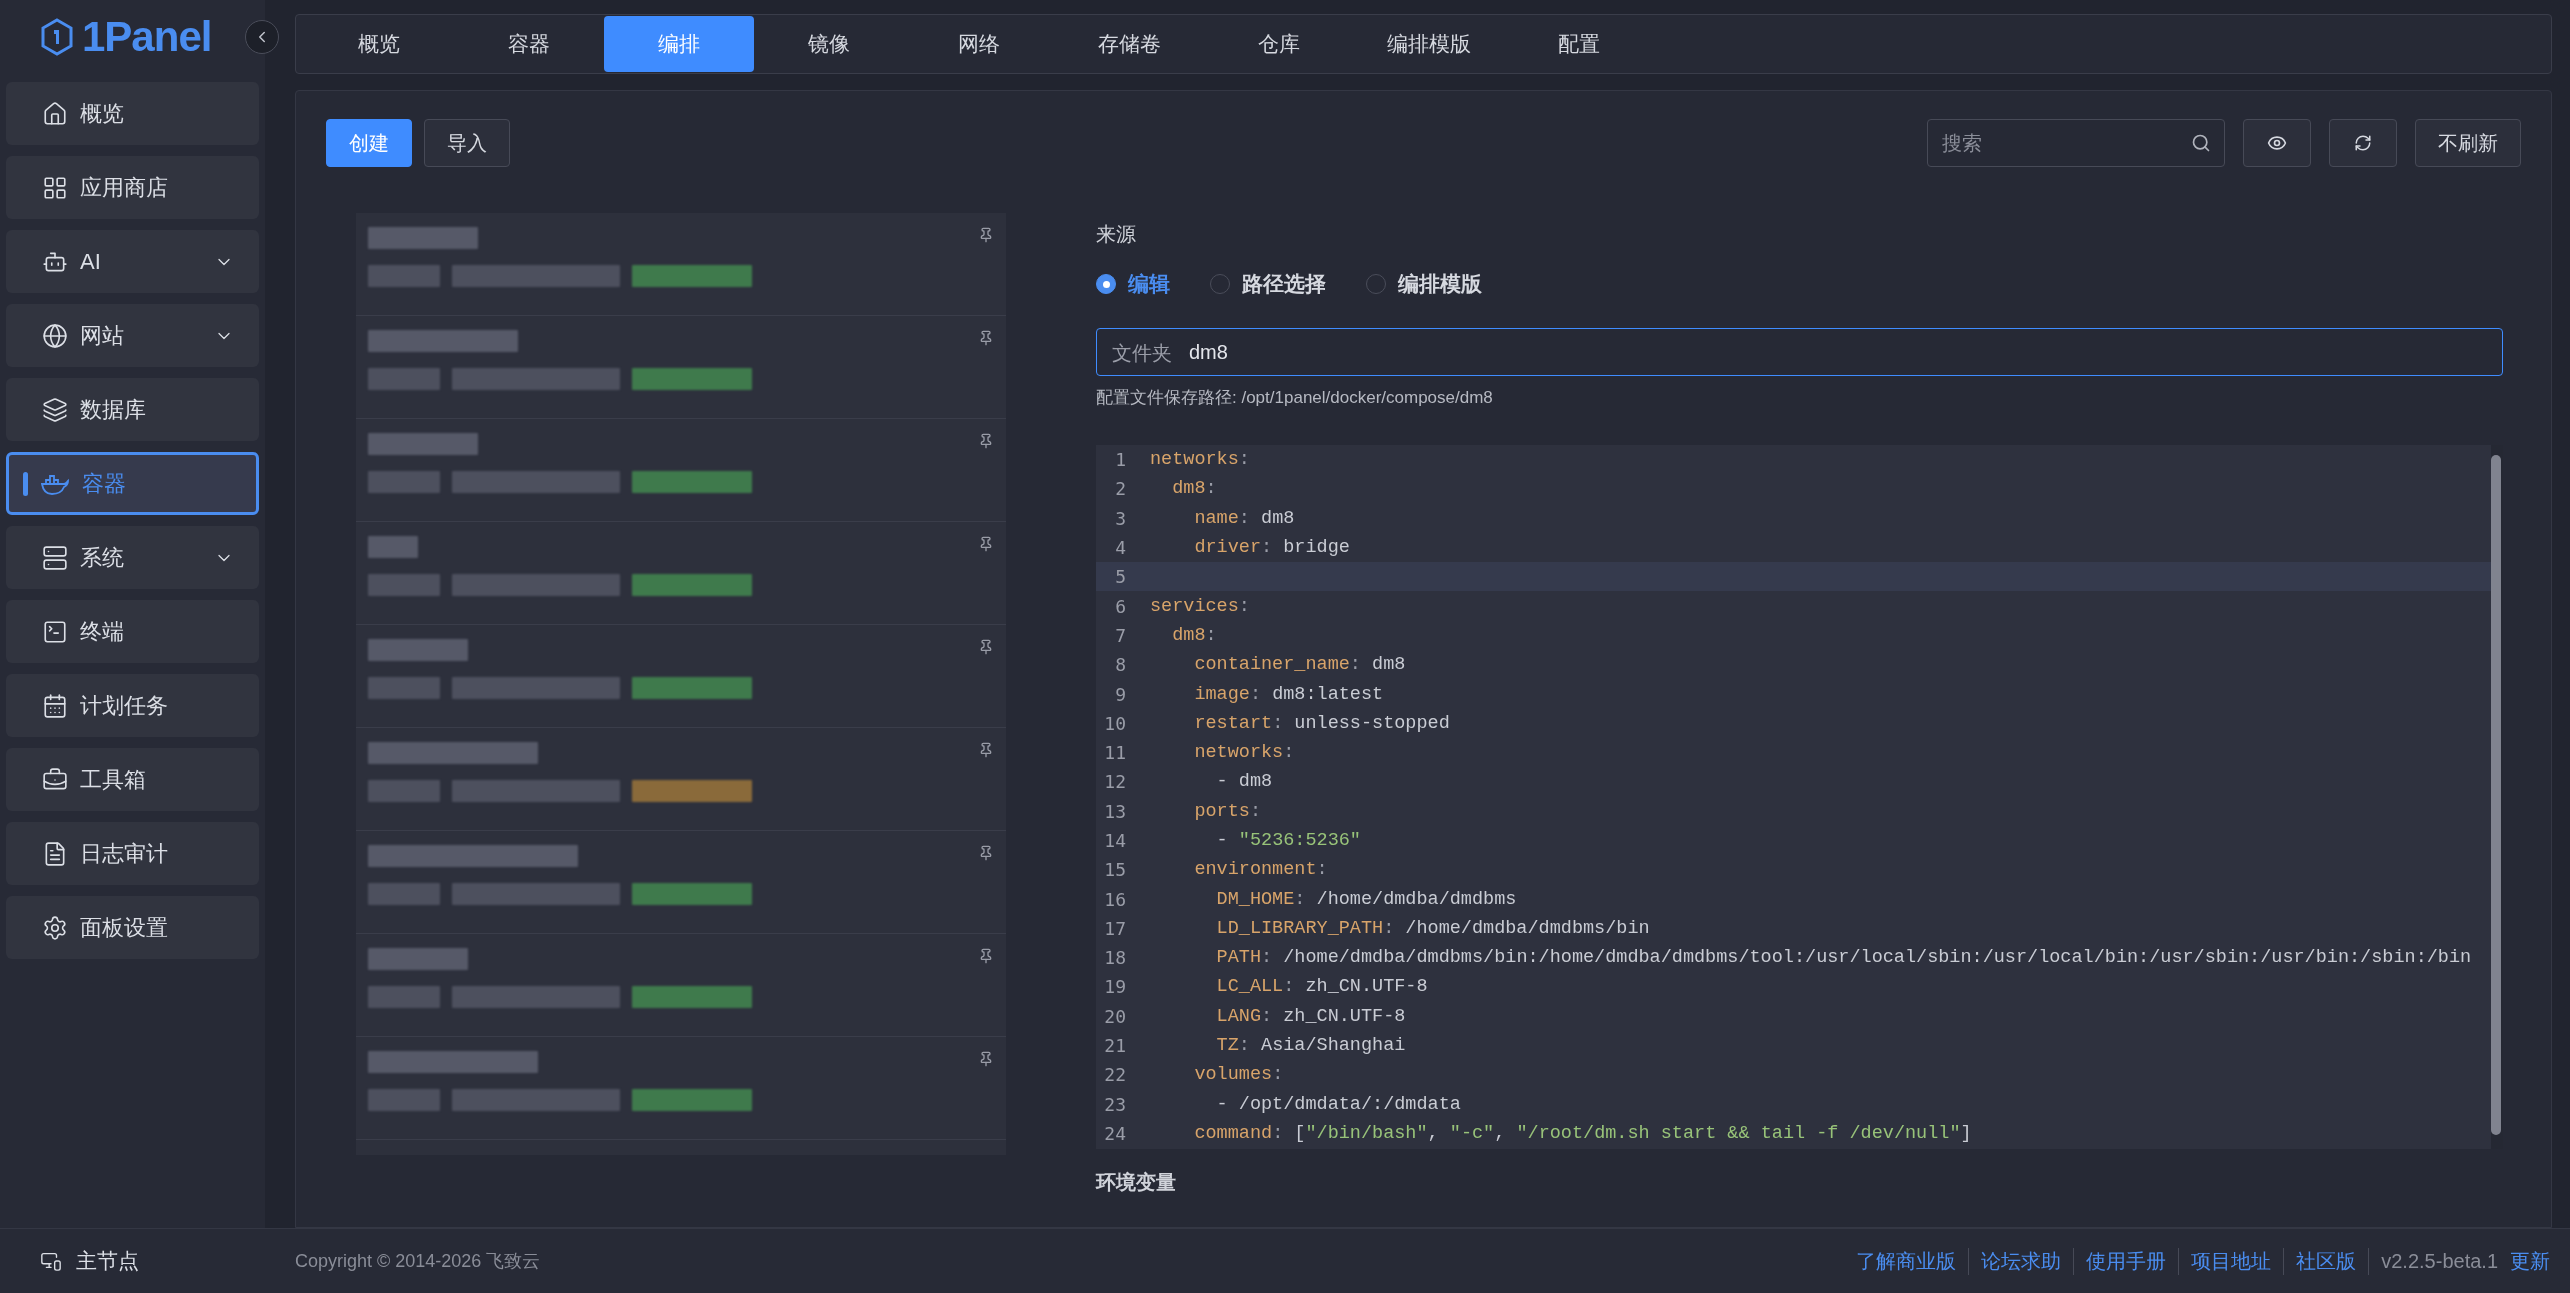 The width and height of the screenshot is (2570, 1293). I want to click on code-line: services:, so click(1200, 606).